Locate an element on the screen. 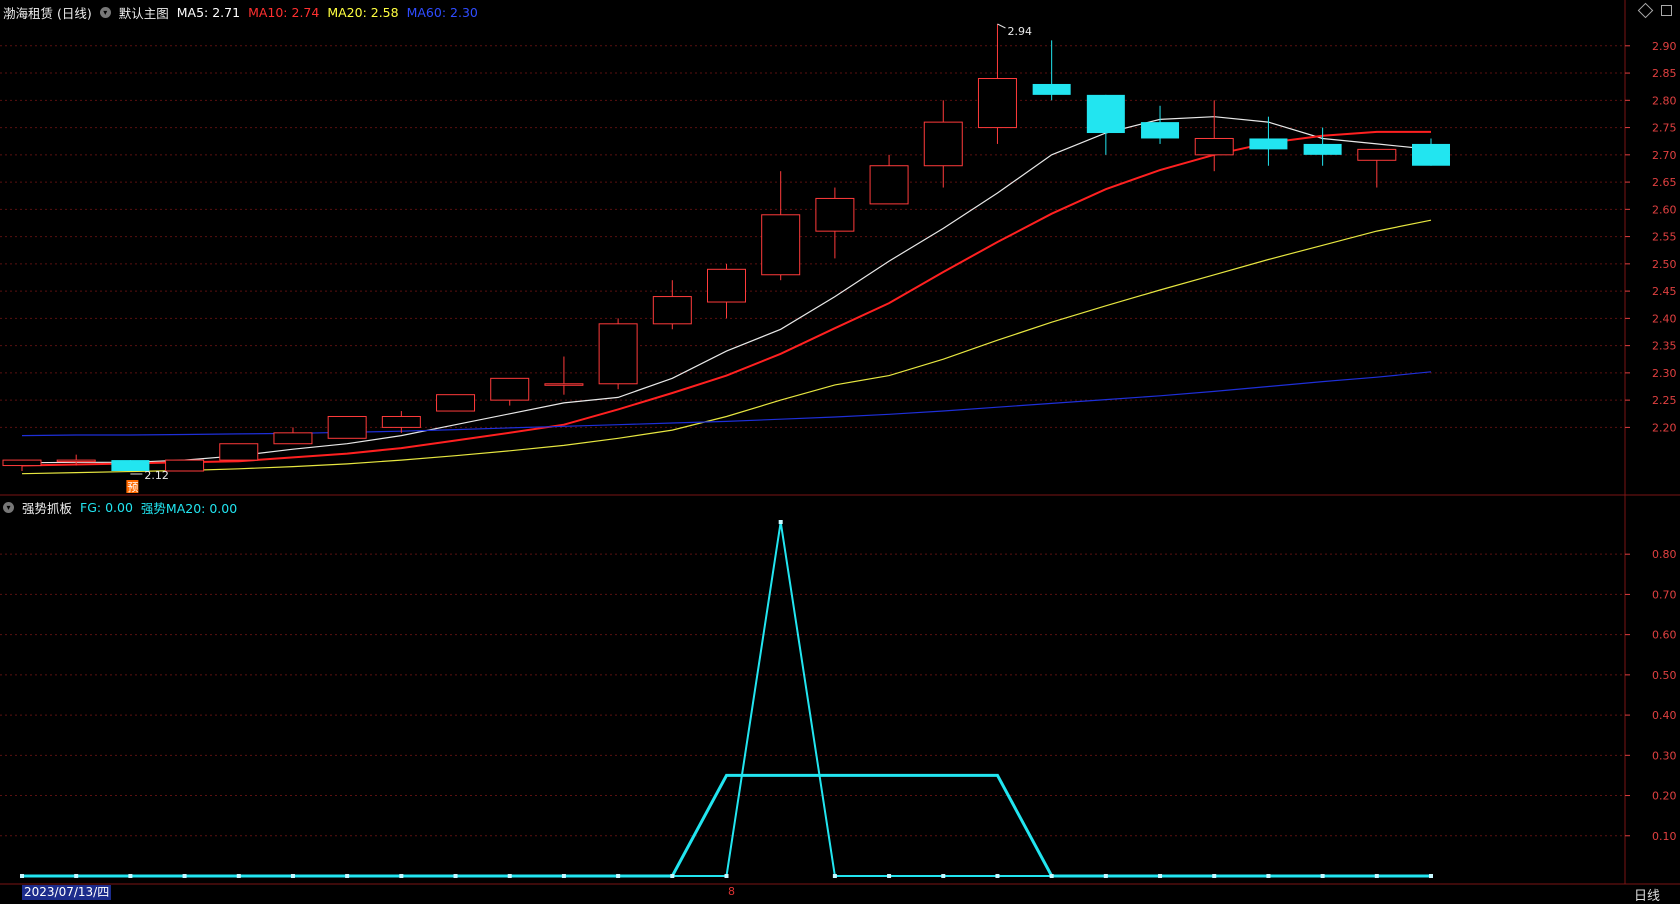 Image resolution: width=1680 pixels, height=904 pixels. indicator-name: 强势抓板 is located at coordinates (47, 507).